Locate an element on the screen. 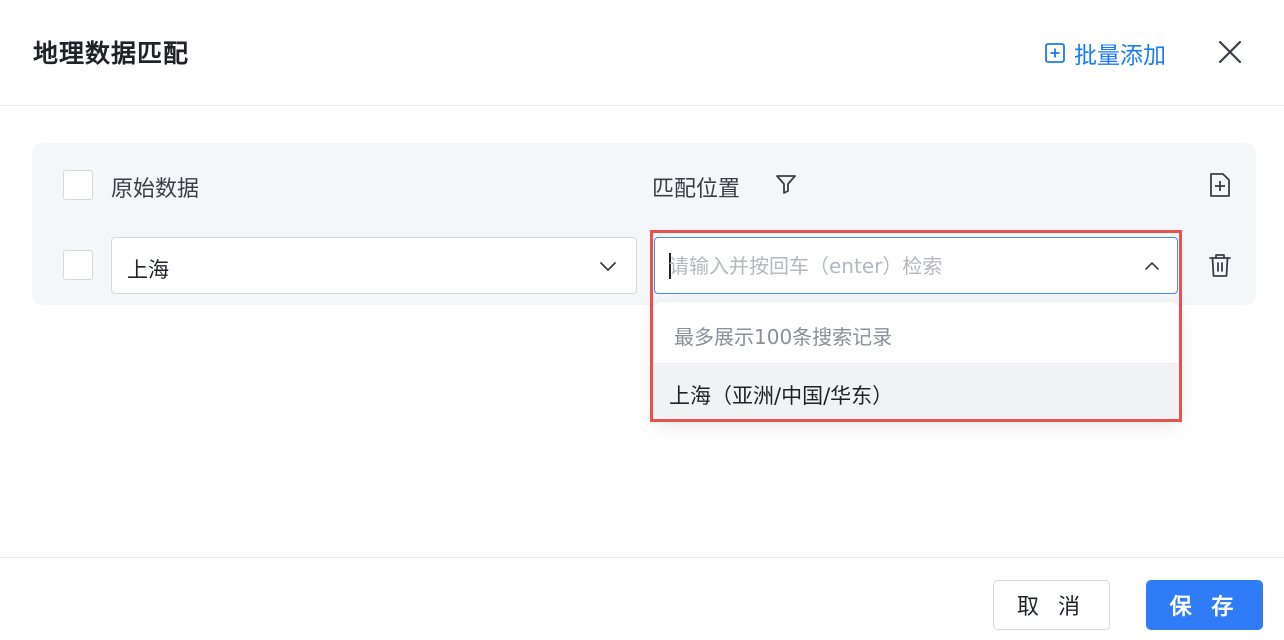 The height and width of the screenshot is (640, 1284). col-raw-data-header: 原始数据 is located at coordinates (155, 189).